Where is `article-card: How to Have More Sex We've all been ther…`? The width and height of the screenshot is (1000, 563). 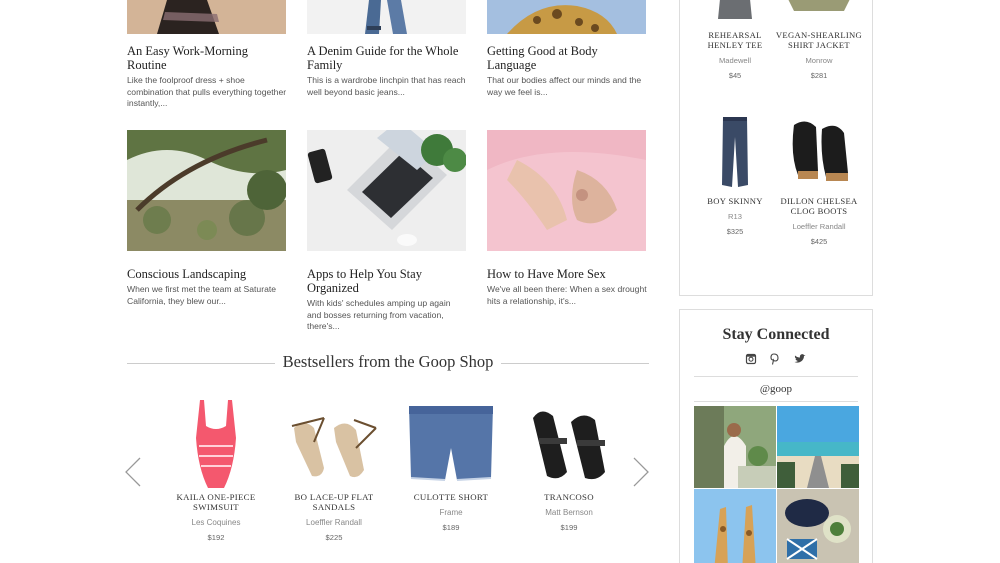
article-card: How to Have More Sex We've all been ther… is located at coordinates (567, 218).